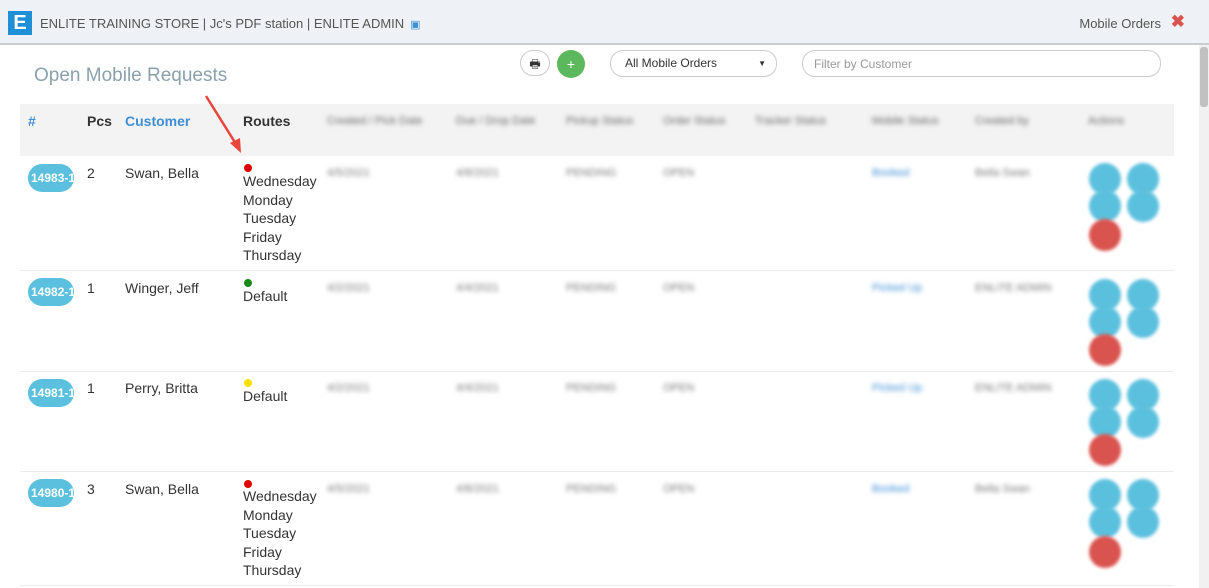 This screenshot has height=588, width=1209. I want to click on mobile-orders-label: Mobile Orders, so click(1120, 23).